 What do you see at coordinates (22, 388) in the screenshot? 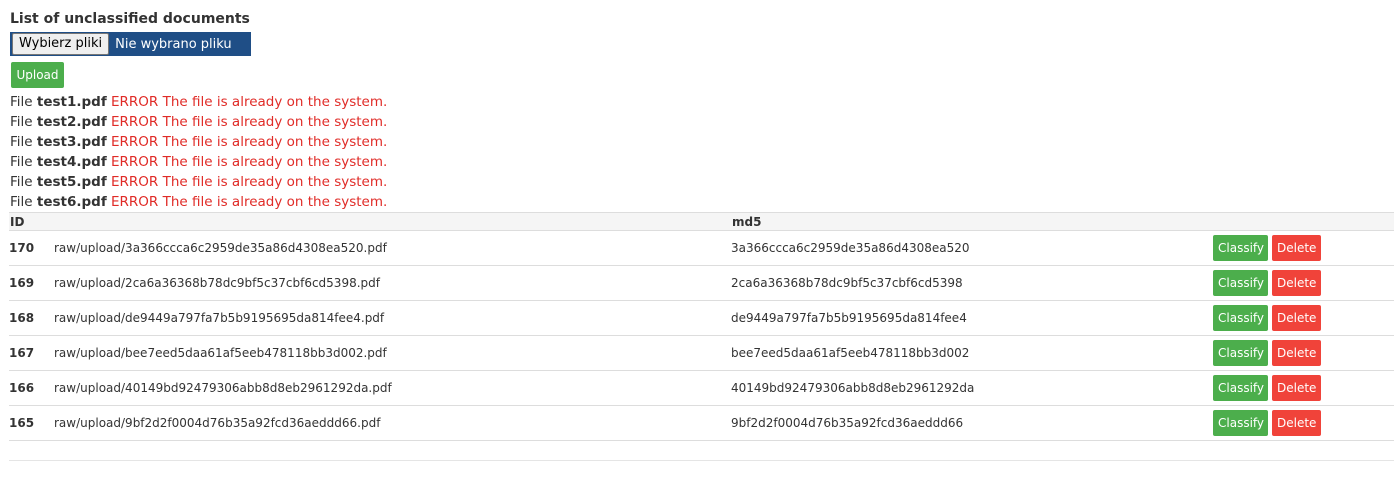
I see `row-id: 166` at bounding box center [22, 388].